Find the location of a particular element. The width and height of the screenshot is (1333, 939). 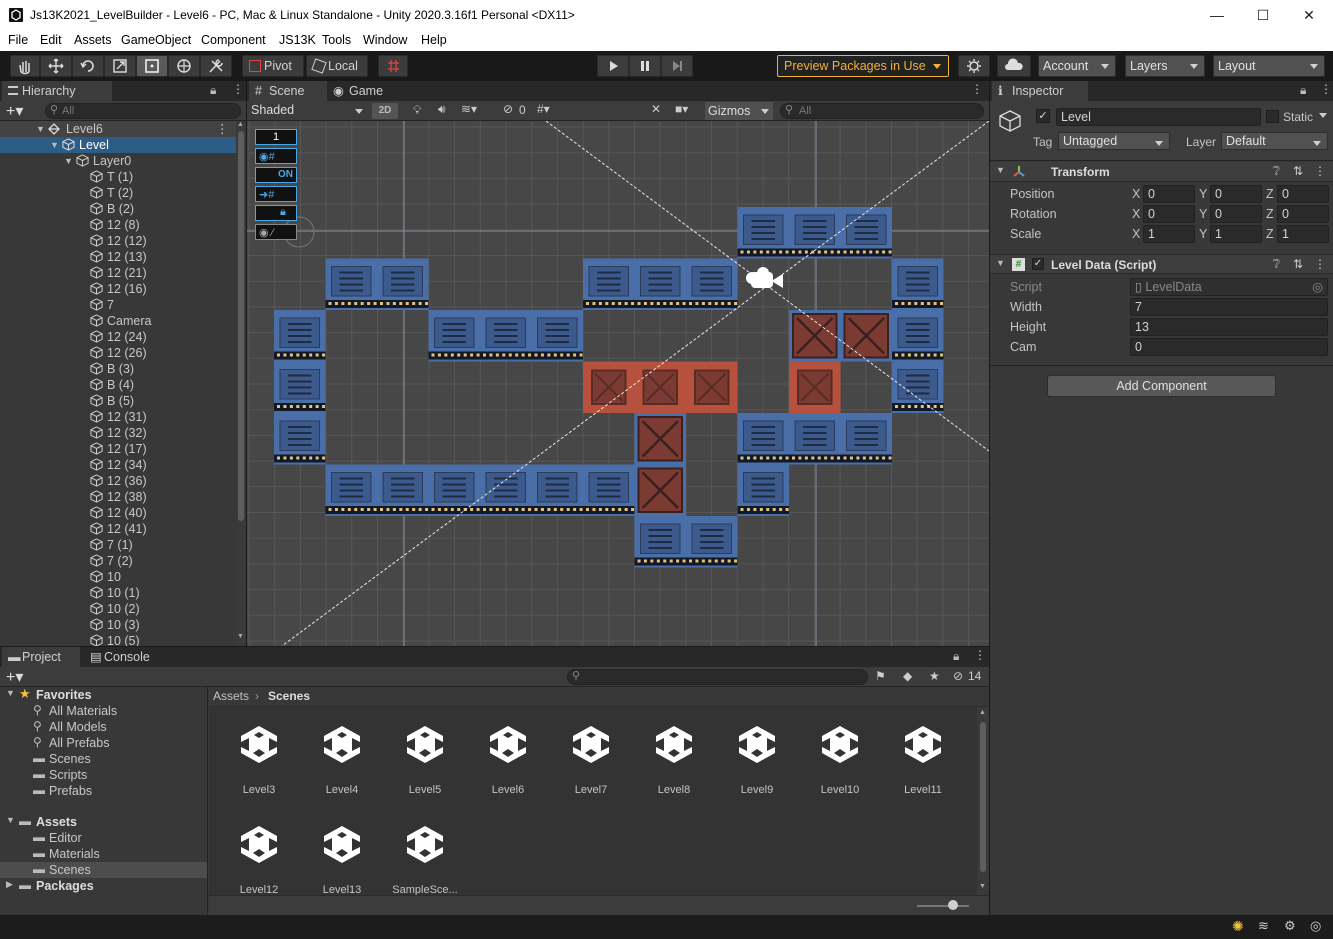

script-reference-field: ▯ LevelData ◎ is located at coordinates (1229, 287).